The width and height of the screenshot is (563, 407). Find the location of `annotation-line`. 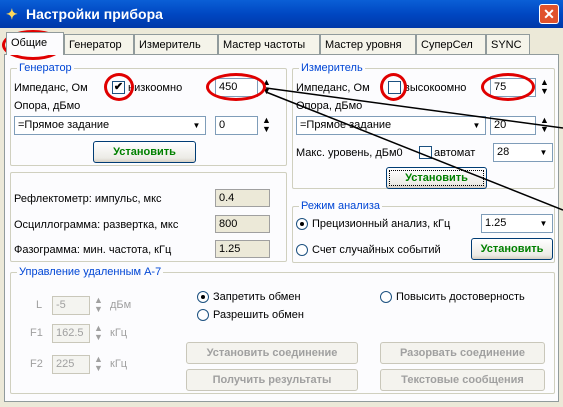

annotation-line is located at coordinates (414, 108).